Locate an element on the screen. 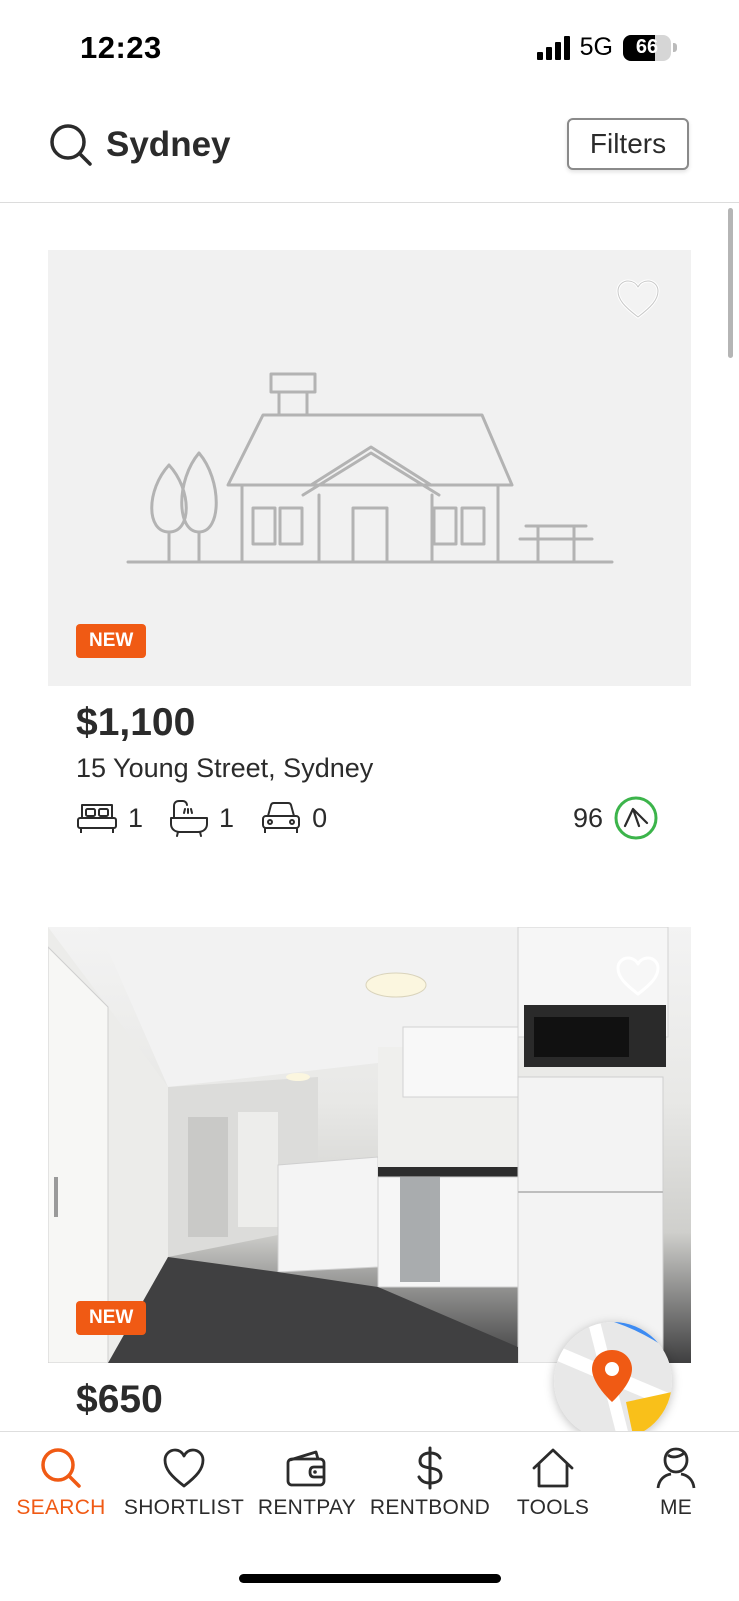 This screenshot has width=739, height=1601. beds-feature: 1 is located at coordinates (109, 818).